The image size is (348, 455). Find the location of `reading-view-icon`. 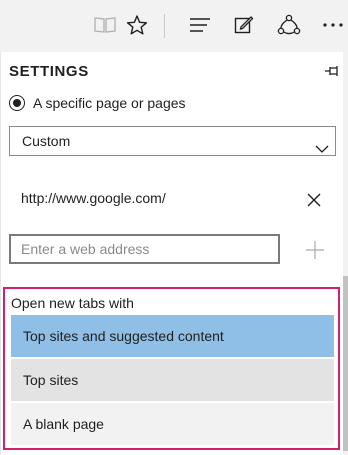

reading-view-icon is located at coordinates (105, 25).